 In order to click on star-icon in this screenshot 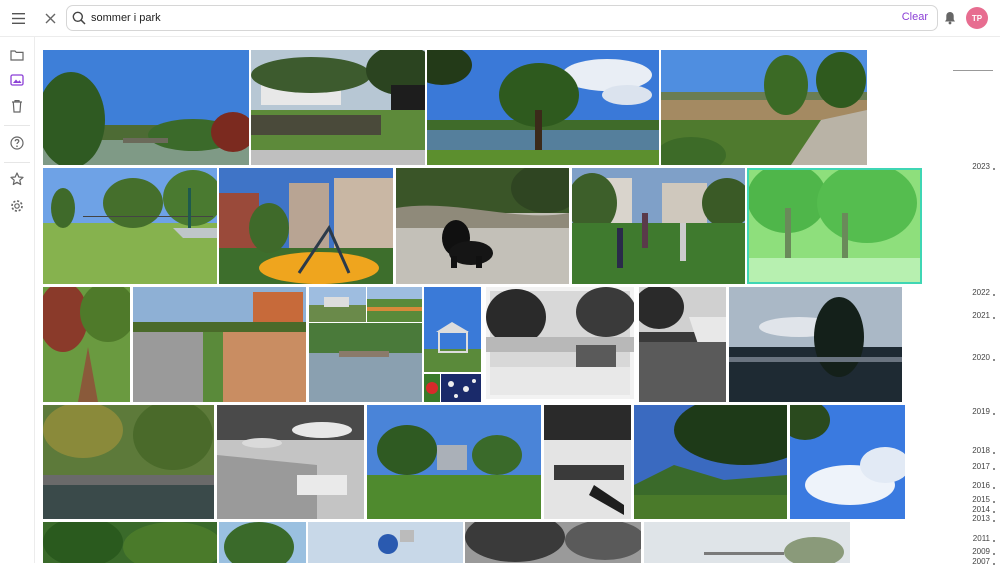, I will do `click(17, 179)`.